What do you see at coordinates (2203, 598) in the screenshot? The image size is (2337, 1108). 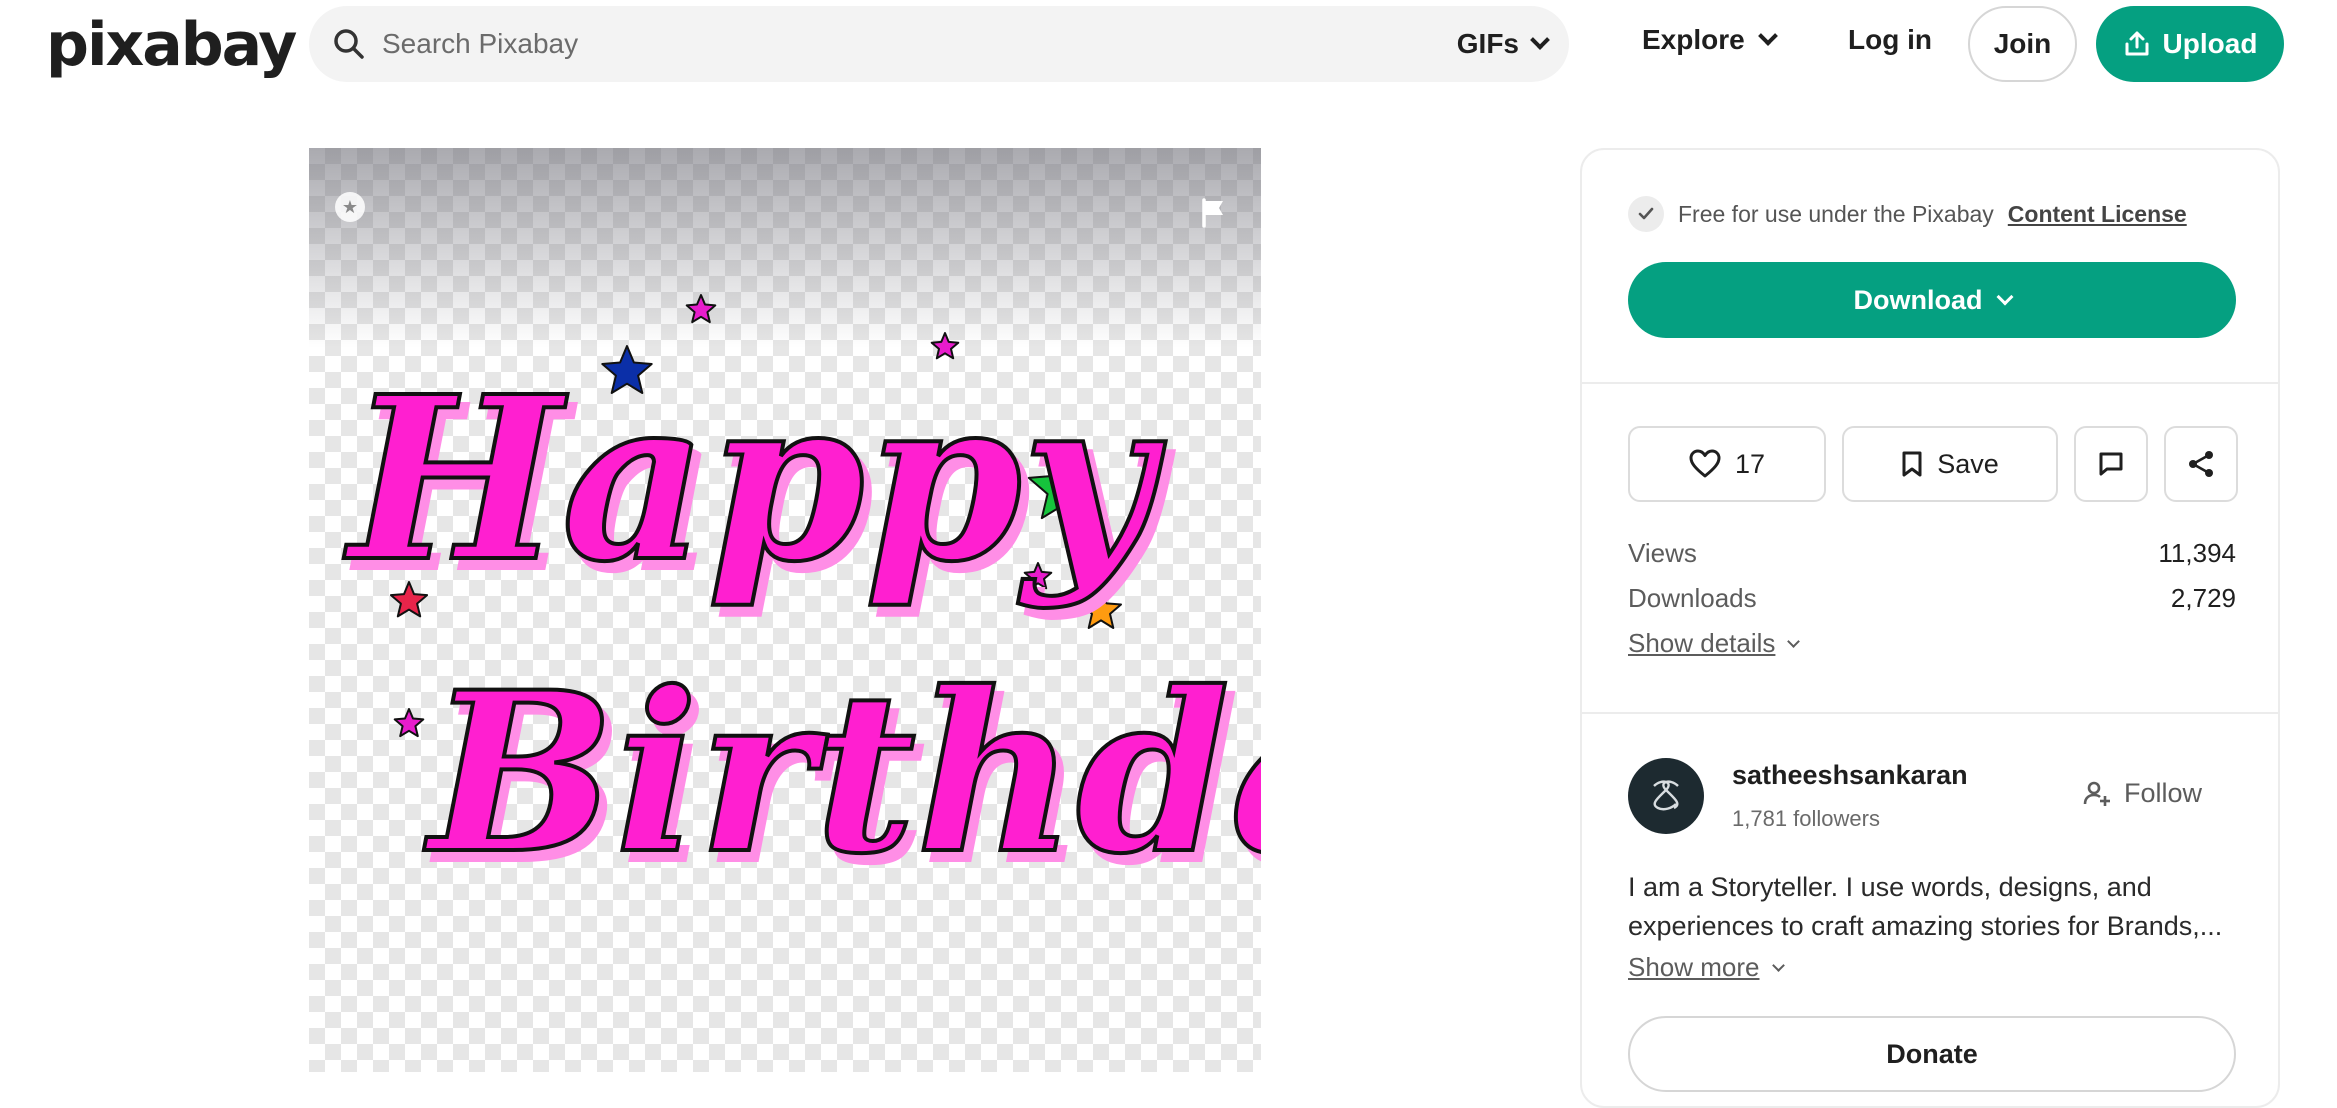 I see `stat-value: 2,729` at bounding box center [2203, 598].